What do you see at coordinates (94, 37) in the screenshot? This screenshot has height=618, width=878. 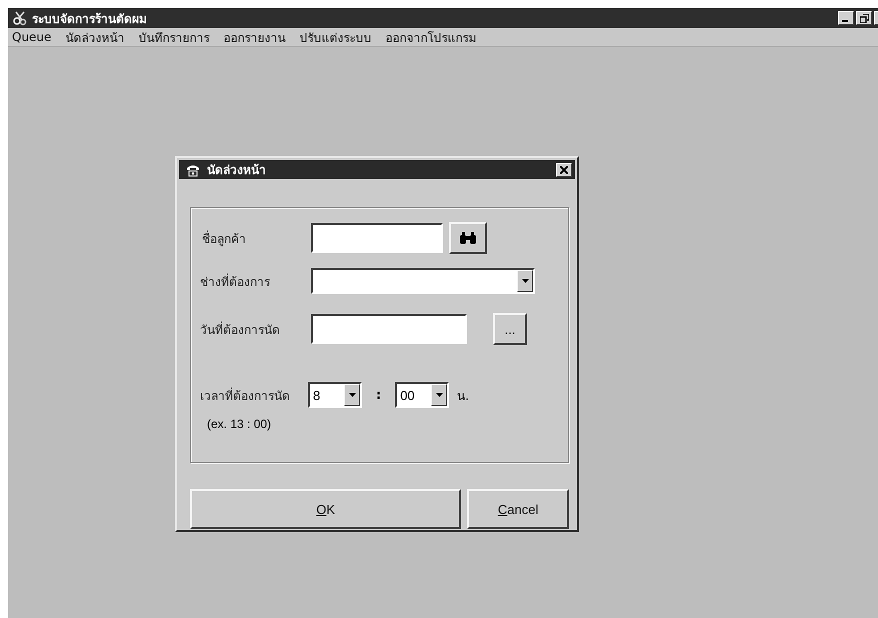 I see `menu-item: นัดล่วงหน้า` at bounding box center [94, 37].